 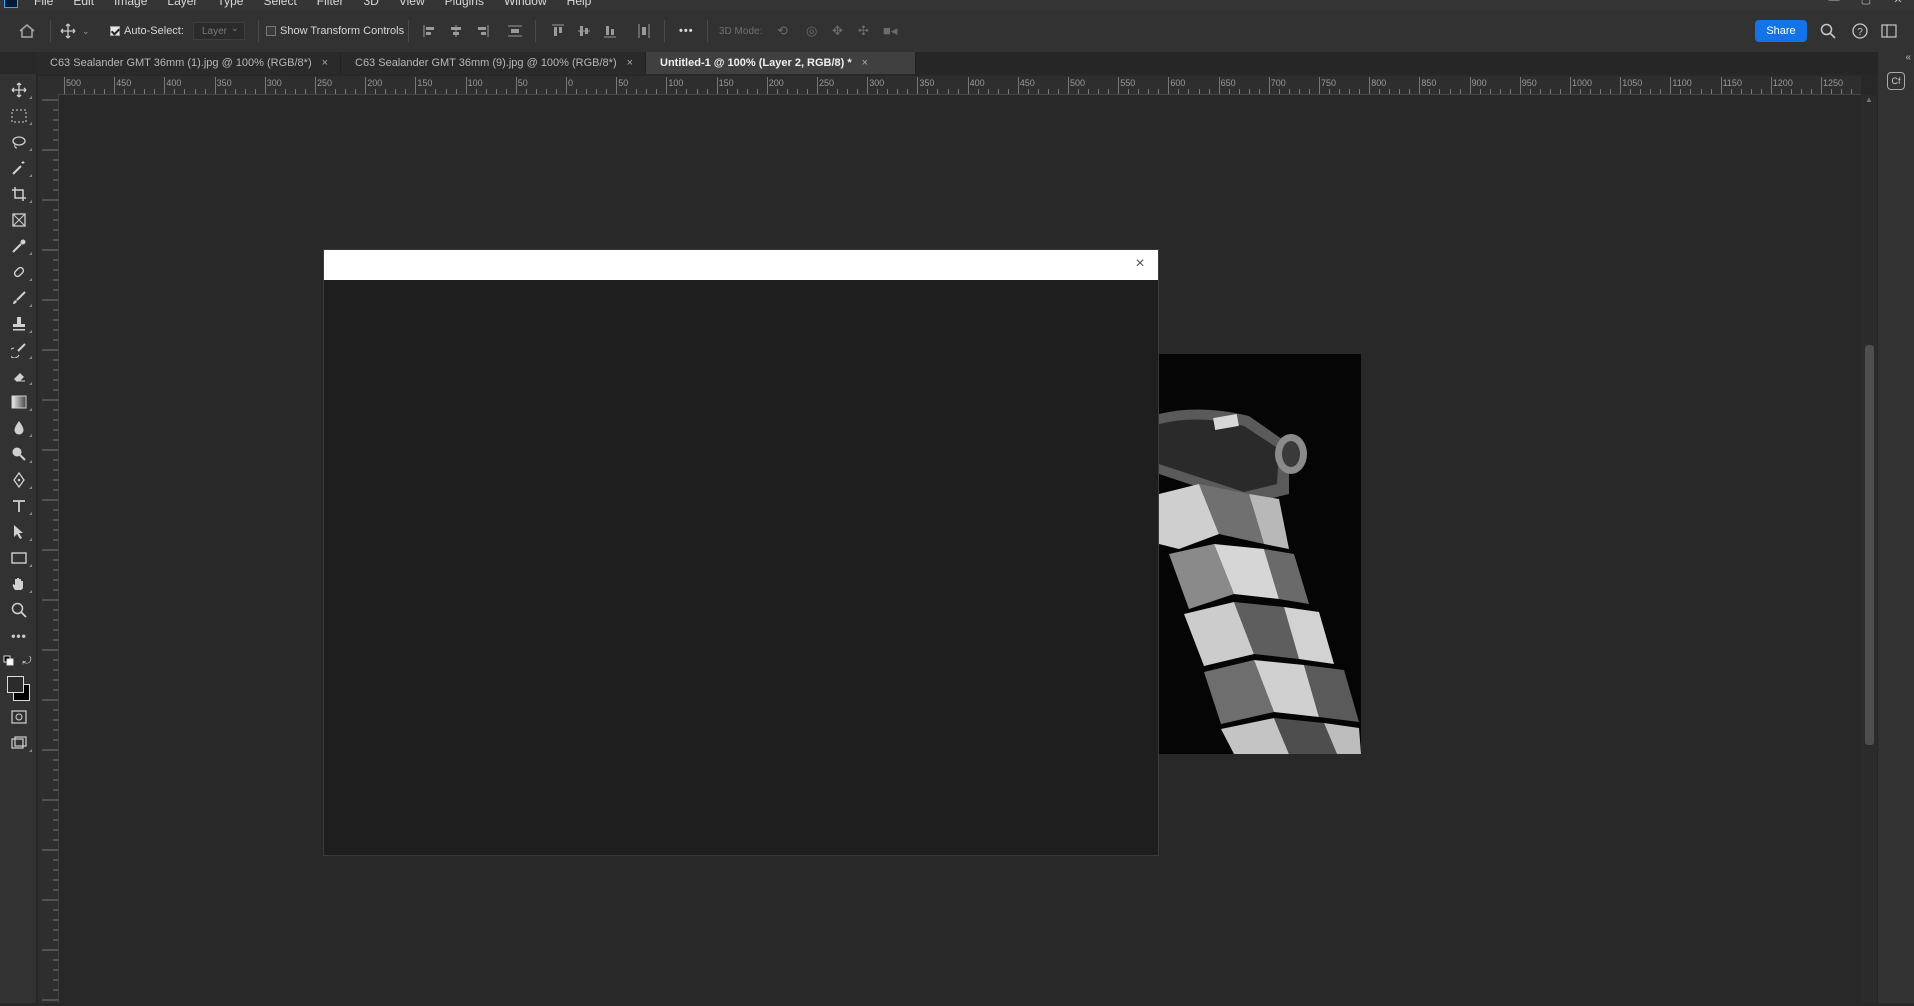 I want to click on dodge-tool-icon, so click(x=20, y=454).